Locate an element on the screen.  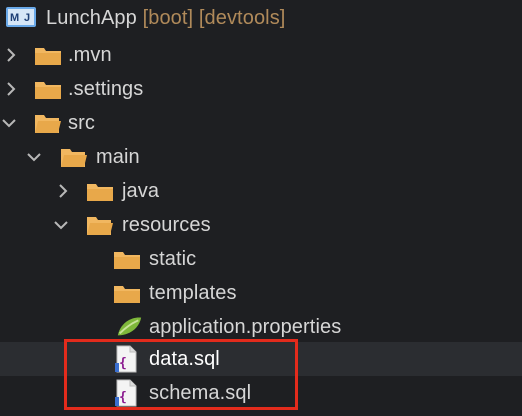
tree-label-data-sql: data.sql is located at coordinates (184, 359).